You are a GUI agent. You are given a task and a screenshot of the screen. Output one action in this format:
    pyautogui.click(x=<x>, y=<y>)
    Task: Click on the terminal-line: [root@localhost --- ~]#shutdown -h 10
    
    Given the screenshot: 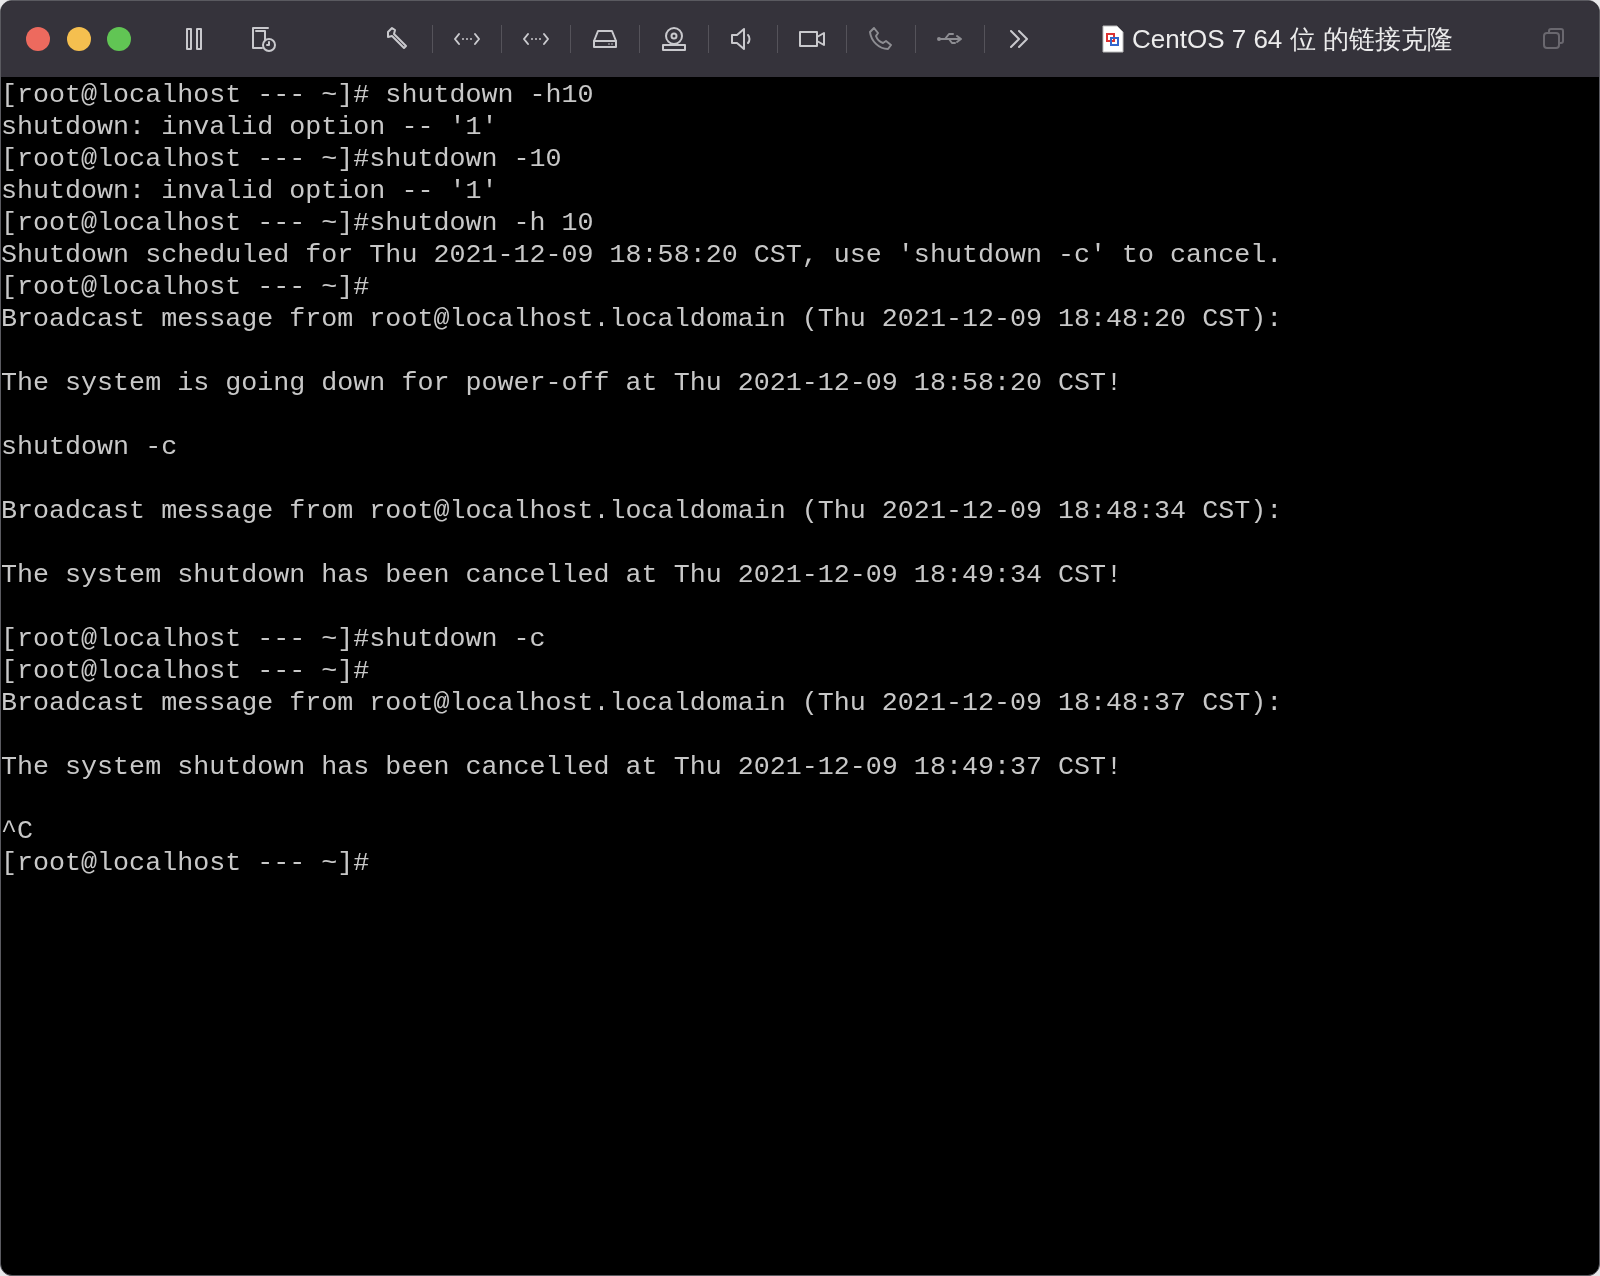 What is the action you would take?
    pyautogui.click(x=297, y=223)
    